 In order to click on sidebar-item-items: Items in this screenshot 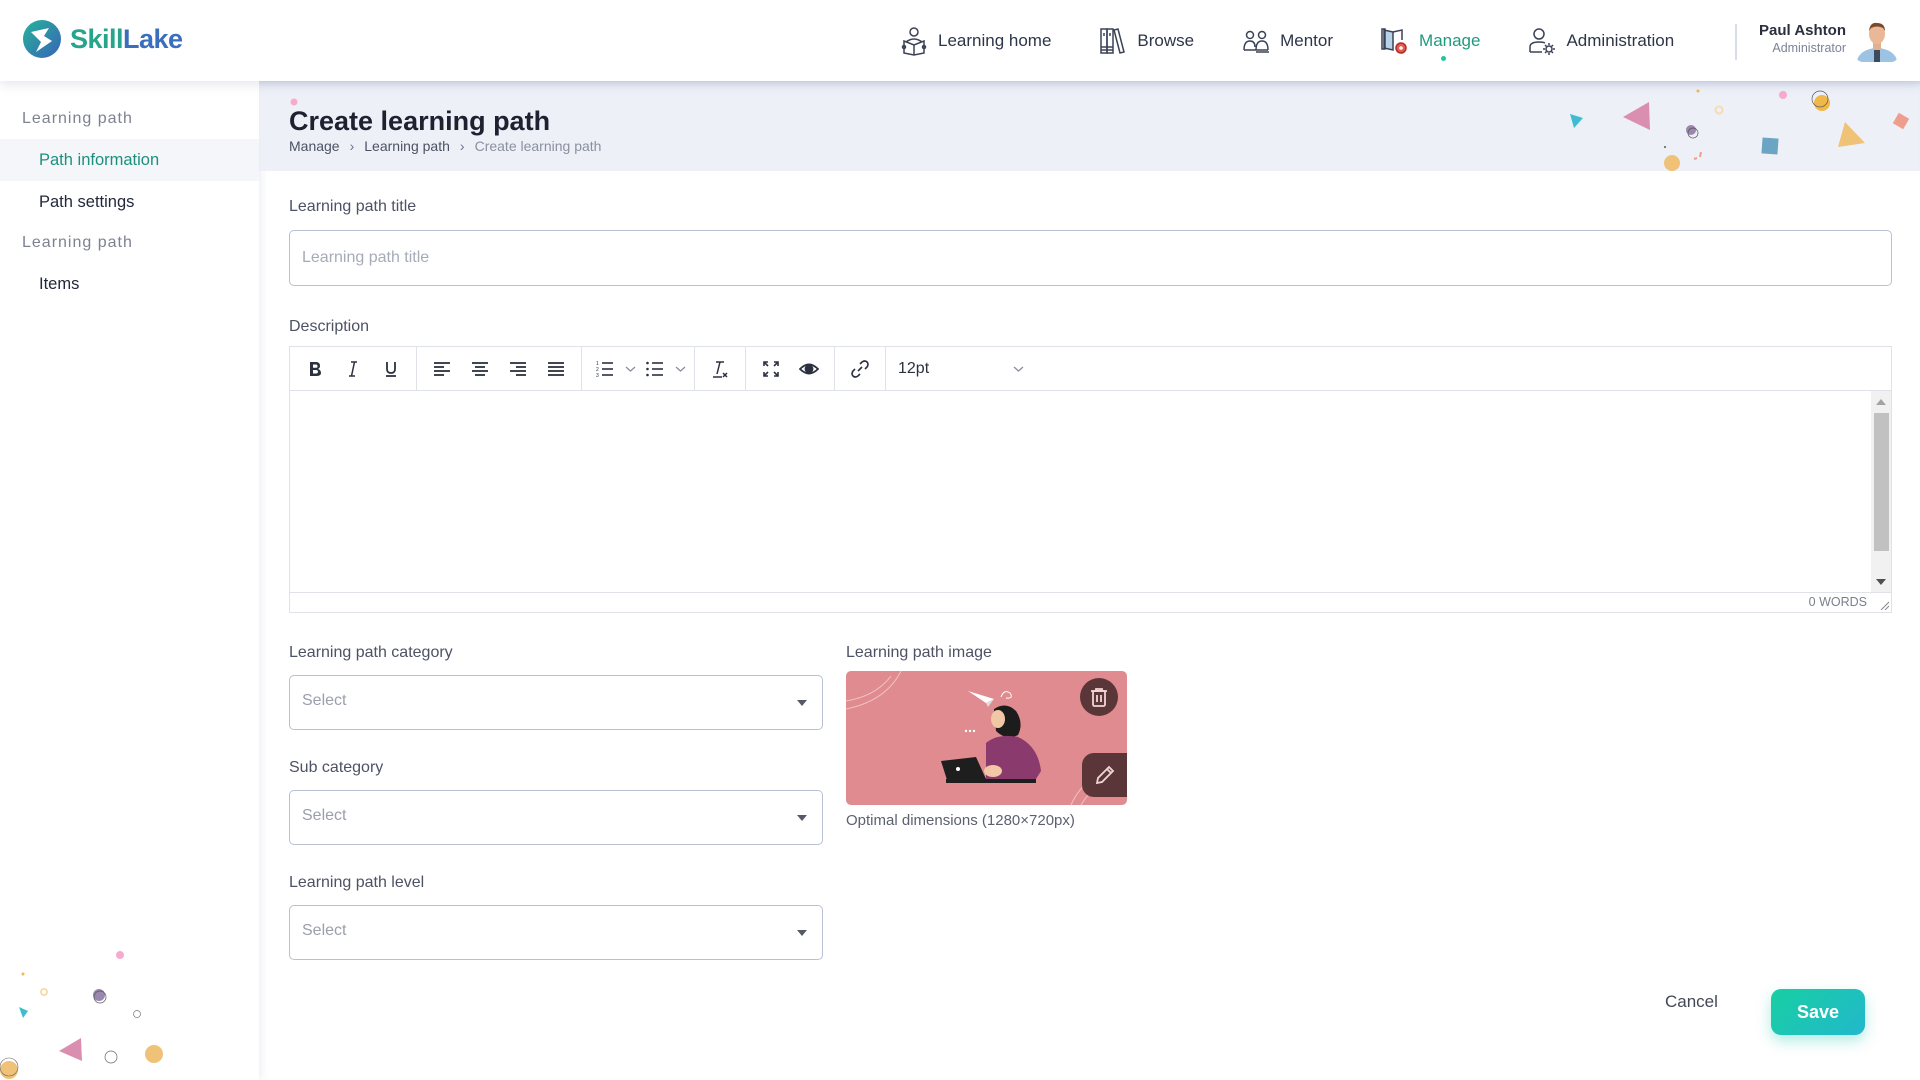, I will do `click(129, 284)`.